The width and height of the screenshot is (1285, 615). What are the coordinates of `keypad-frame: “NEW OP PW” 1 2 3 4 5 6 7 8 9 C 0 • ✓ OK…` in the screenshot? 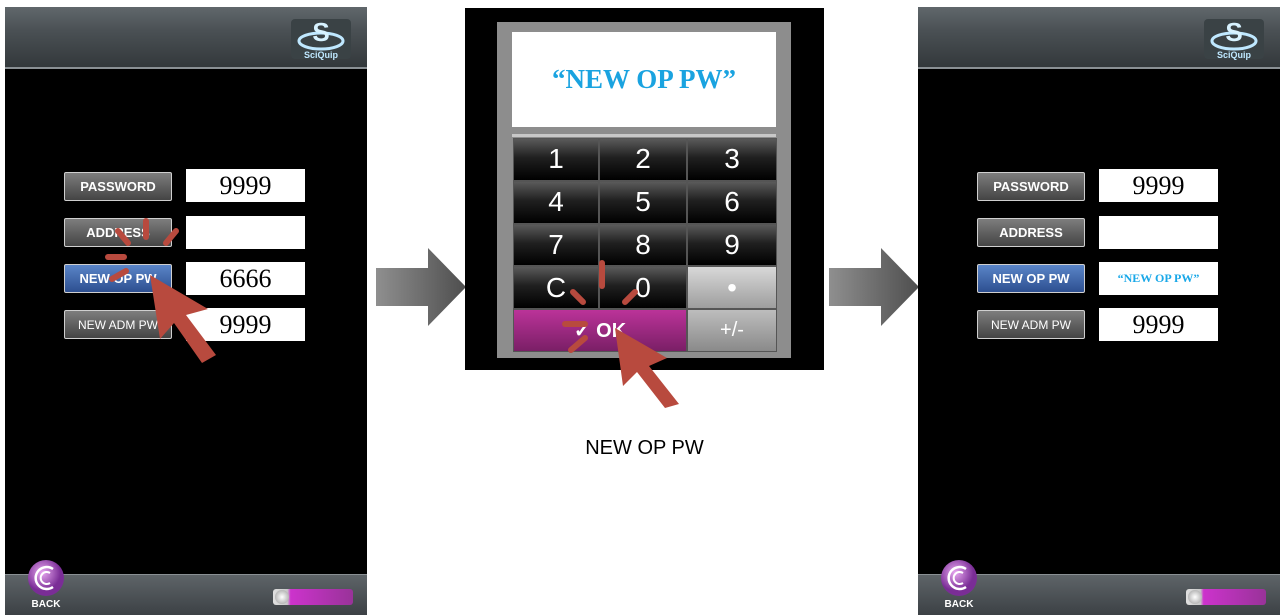 It's located at (644, 190).